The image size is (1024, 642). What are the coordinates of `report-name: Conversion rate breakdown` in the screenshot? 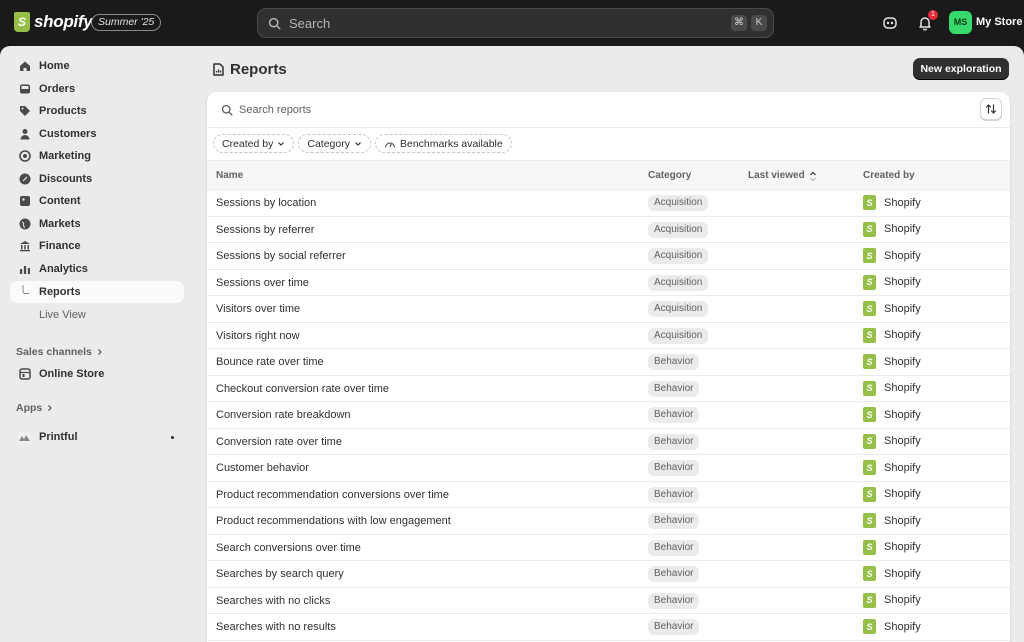 It's located at (283, 415).